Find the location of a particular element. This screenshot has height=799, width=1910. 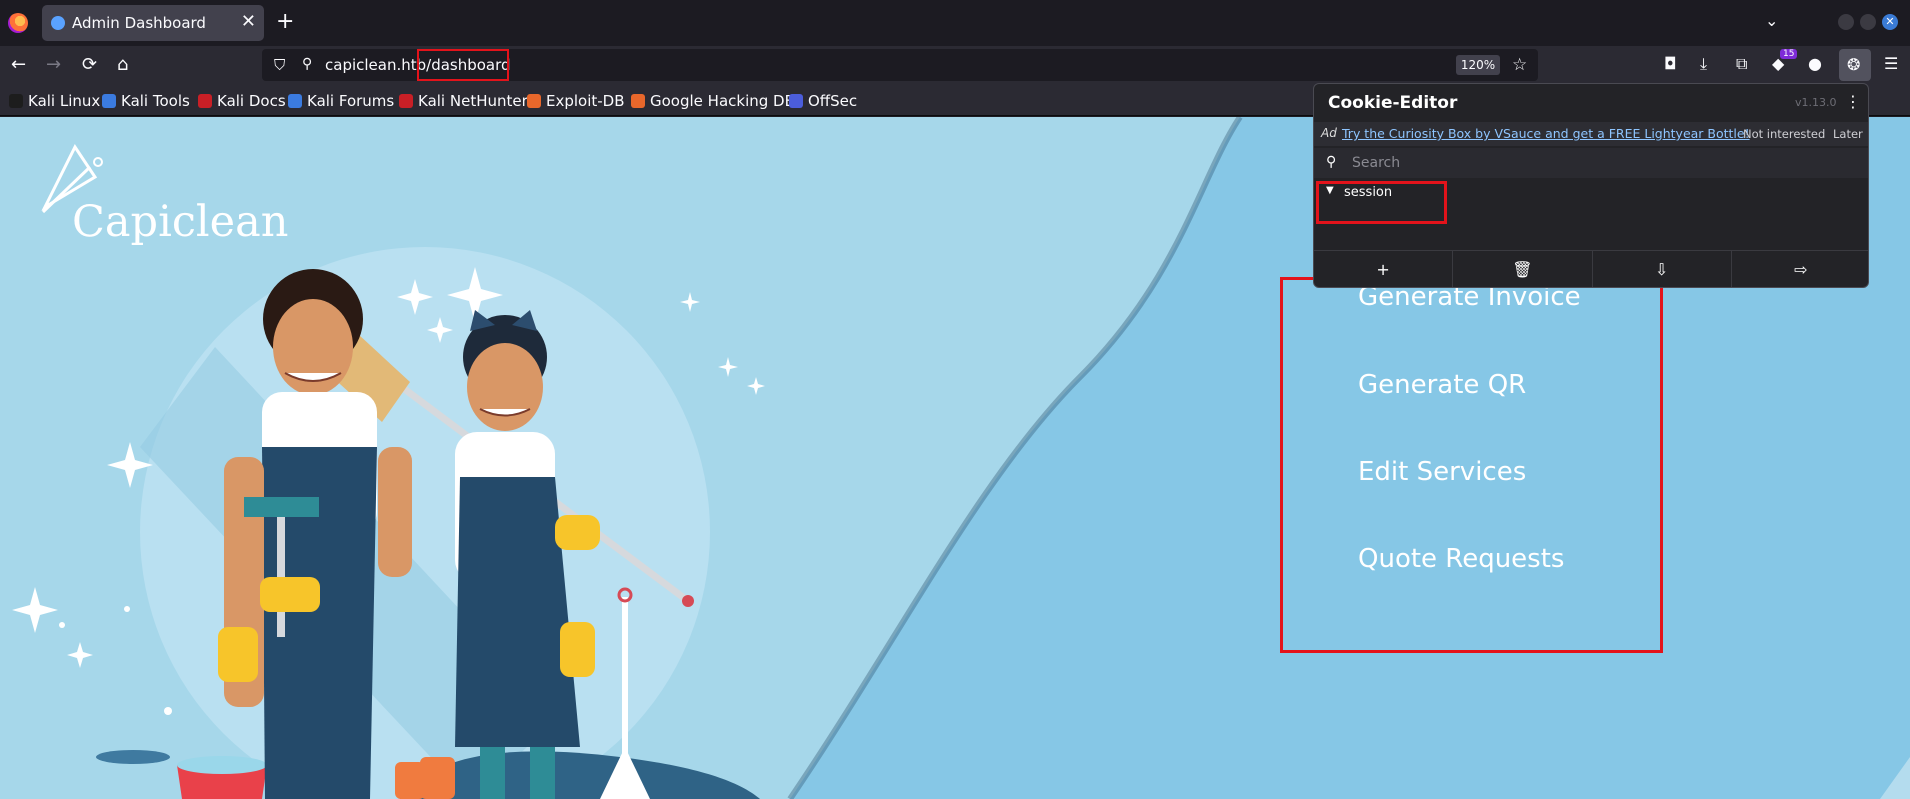

minimize-button is located at coordinates (1846, 22).